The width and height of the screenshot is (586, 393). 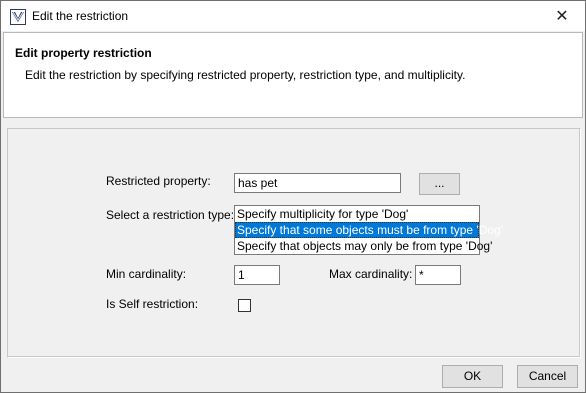 What do you see at coordinates (80, 16) in the screenshot?
I see `window-title: Edit the restriction` at bounding box center [80, 16].